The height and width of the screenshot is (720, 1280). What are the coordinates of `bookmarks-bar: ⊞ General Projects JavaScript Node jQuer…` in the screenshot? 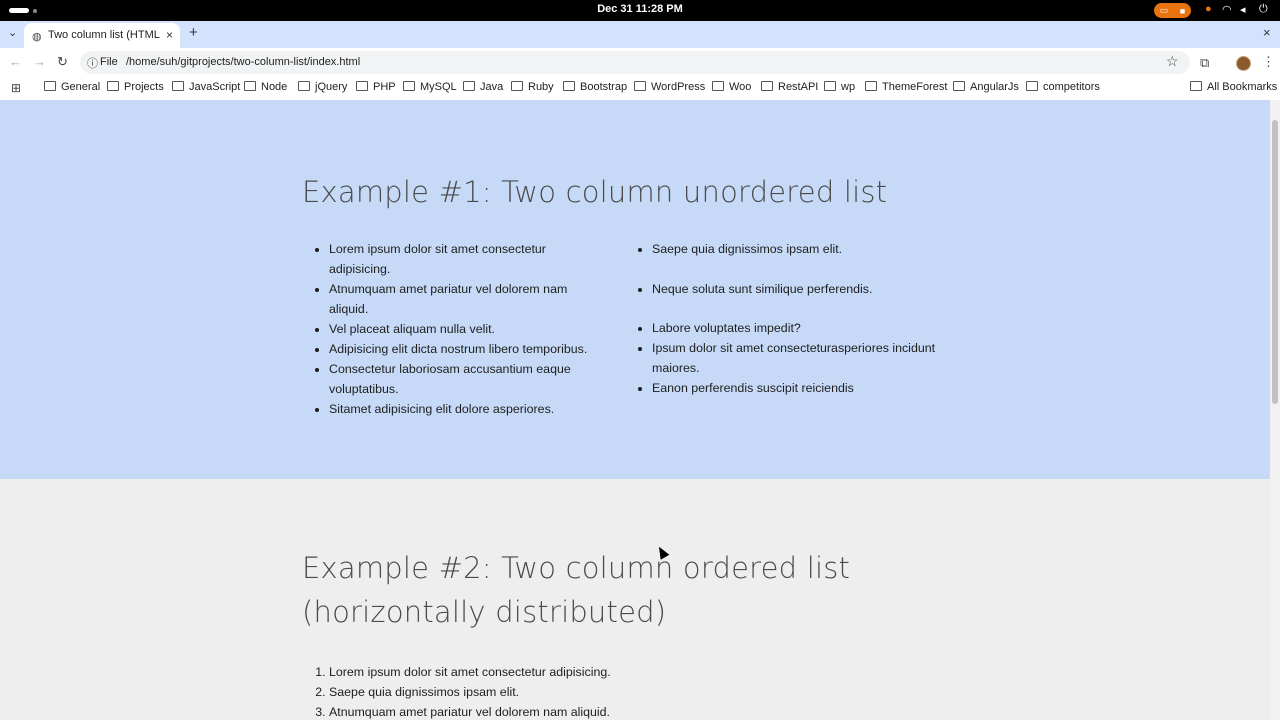 It's located at (640, 88).